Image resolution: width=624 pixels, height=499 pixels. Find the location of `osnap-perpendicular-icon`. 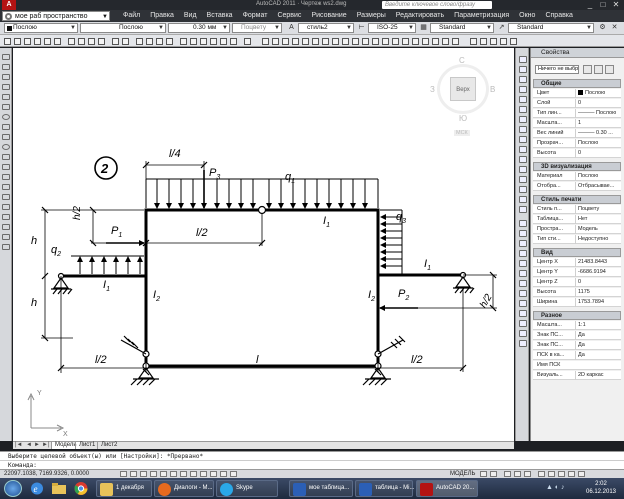

osnap-perpendicular-icon is located at coordinates (523, 283).